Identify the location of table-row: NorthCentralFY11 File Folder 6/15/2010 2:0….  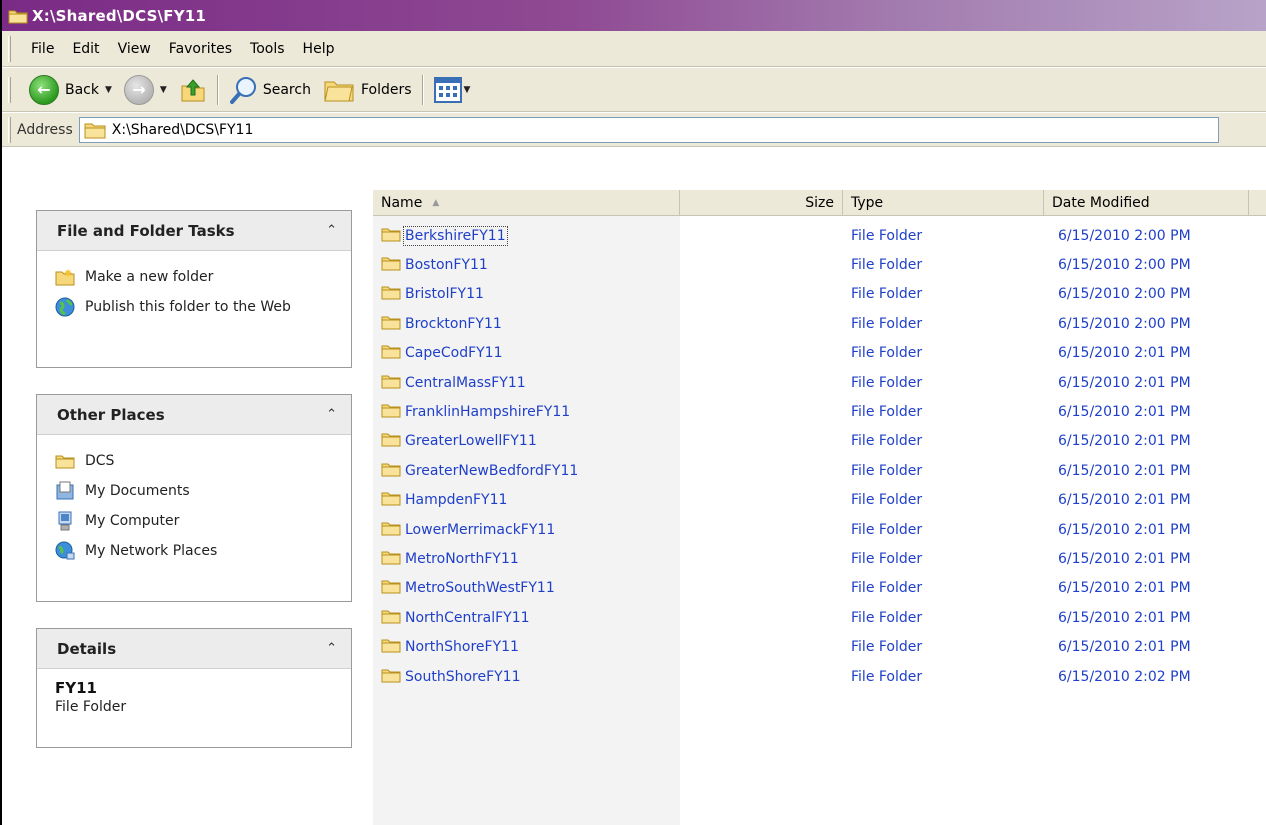
(819, 617).